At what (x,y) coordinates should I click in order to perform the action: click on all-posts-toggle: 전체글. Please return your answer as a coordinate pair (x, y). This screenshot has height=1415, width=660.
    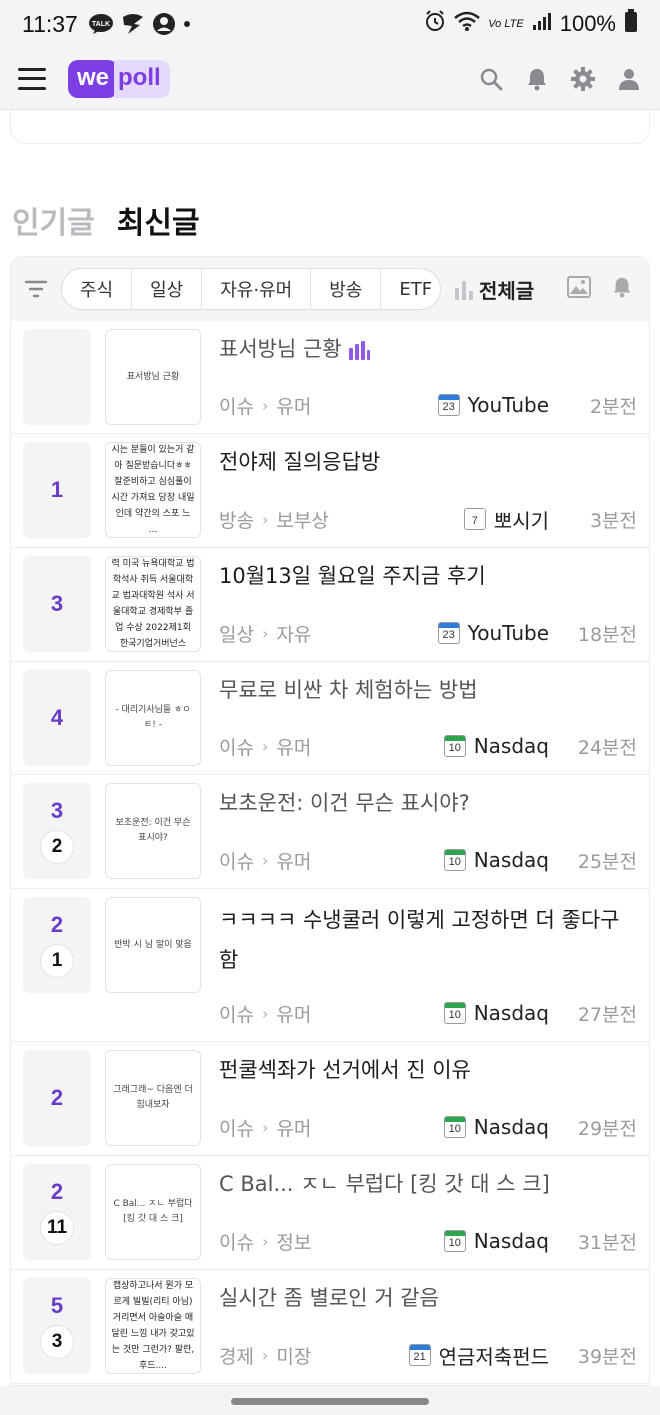
    Looking at the image, I should click on (493, 289).